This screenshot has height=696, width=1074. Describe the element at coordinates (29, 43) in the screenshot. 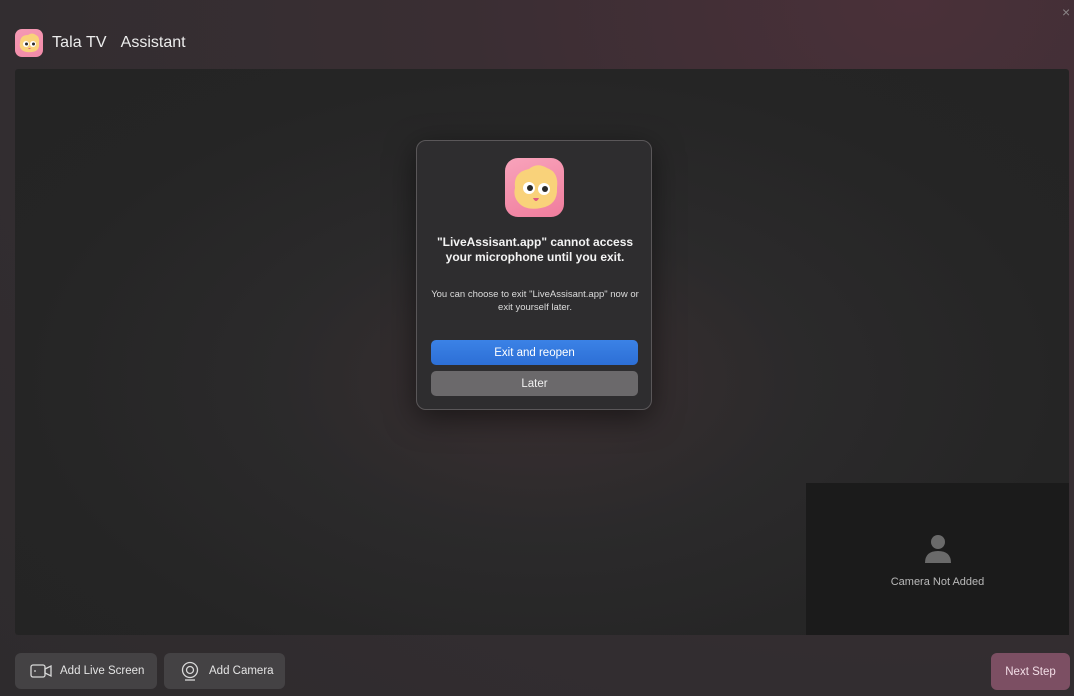

I see `tala-mascot-logo-icon` at that location.